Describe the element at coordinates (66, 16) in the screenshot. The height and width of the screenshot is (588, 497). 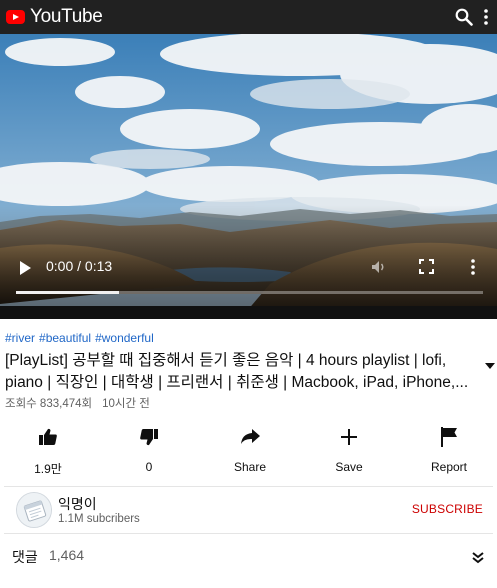
I see `app-name: YouTube` at that location.